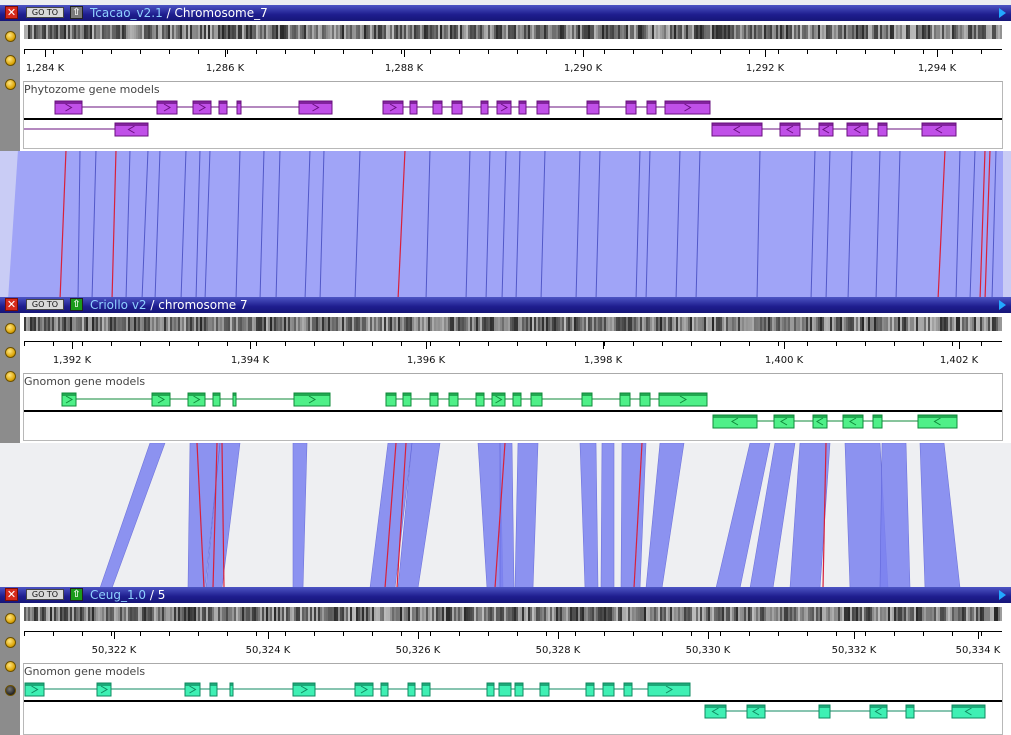  I want to click on organism-link: Tcacao_v2.1, so click(126, 13).